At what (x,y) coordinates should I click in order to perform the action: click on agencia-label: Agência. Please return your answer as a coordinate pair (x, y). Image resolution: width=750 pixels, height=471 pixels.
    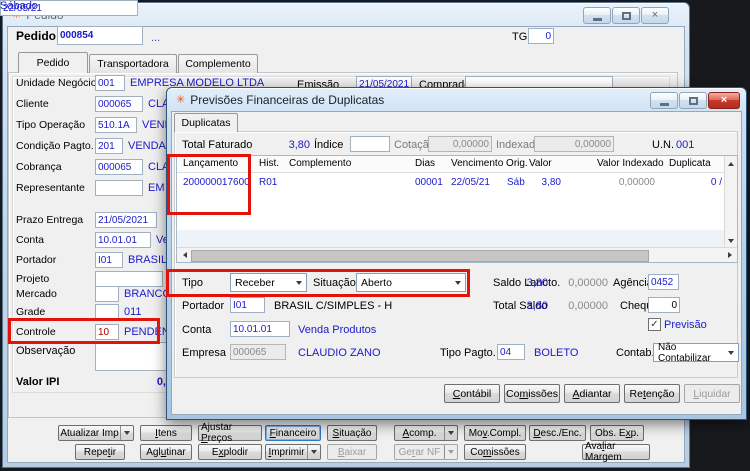
    Looking at the image, I should click on (633, 283).